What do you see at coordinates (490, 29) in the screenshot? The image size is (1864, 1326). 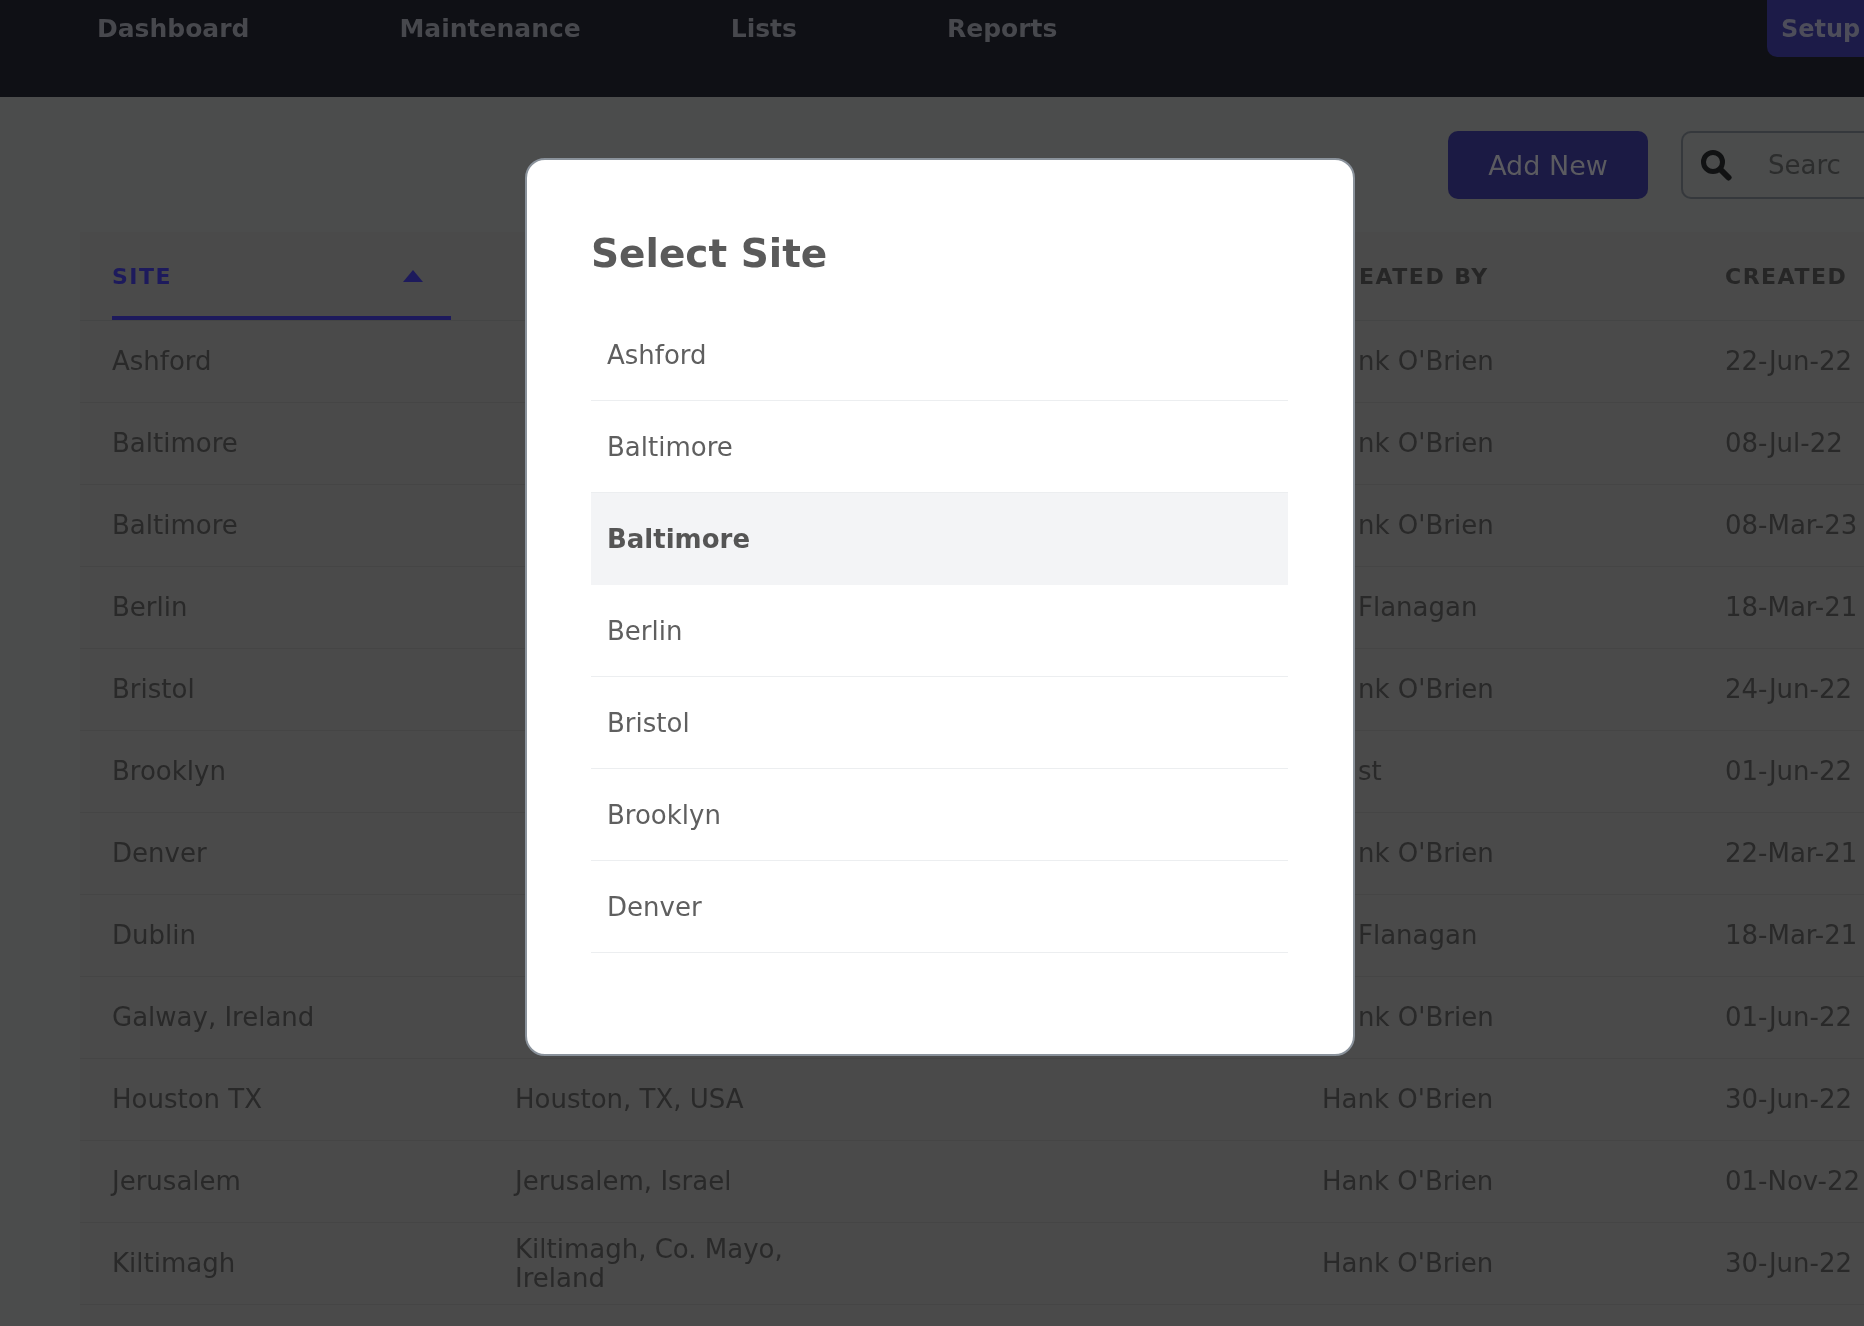 I see `nav-link: Maintenance` at bounding box center [490, 29].